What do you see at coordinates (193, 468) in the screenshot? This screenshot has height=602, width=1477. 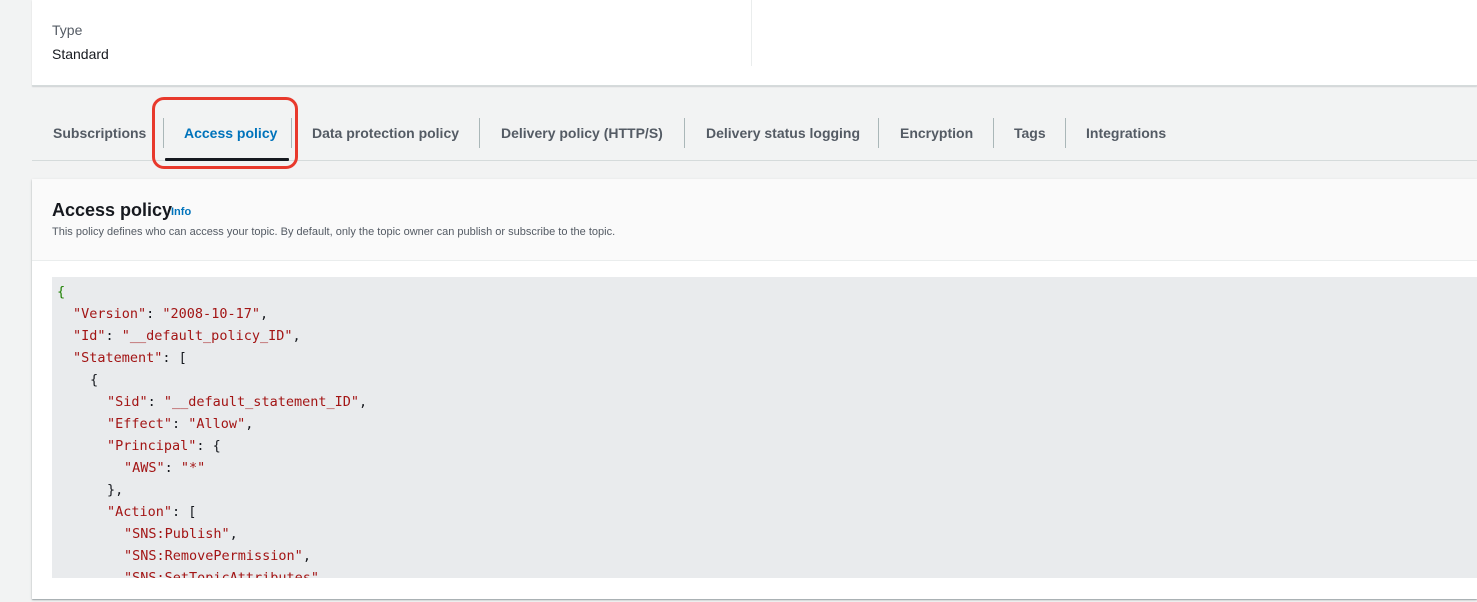 I see `json-value: "*"` at bounding box center [193, 468].